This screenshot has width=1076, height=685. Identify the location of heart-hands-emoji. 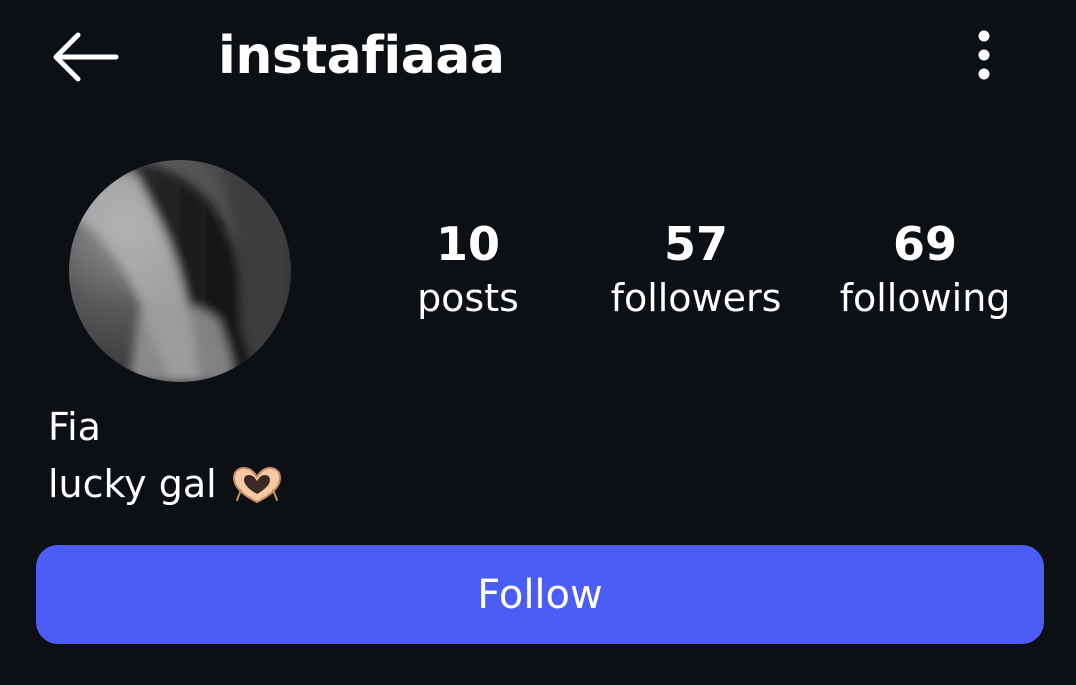
(257, 484).